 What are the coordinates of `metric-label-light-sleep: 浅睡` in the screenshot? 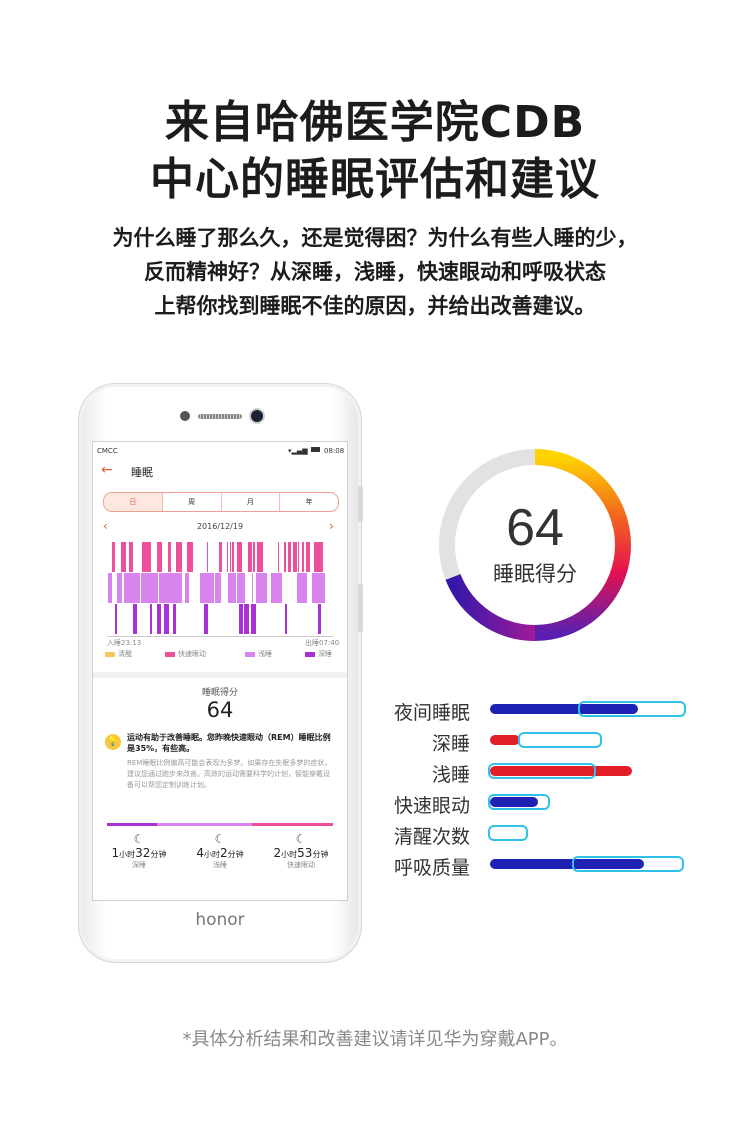 It's located at (450, 775).